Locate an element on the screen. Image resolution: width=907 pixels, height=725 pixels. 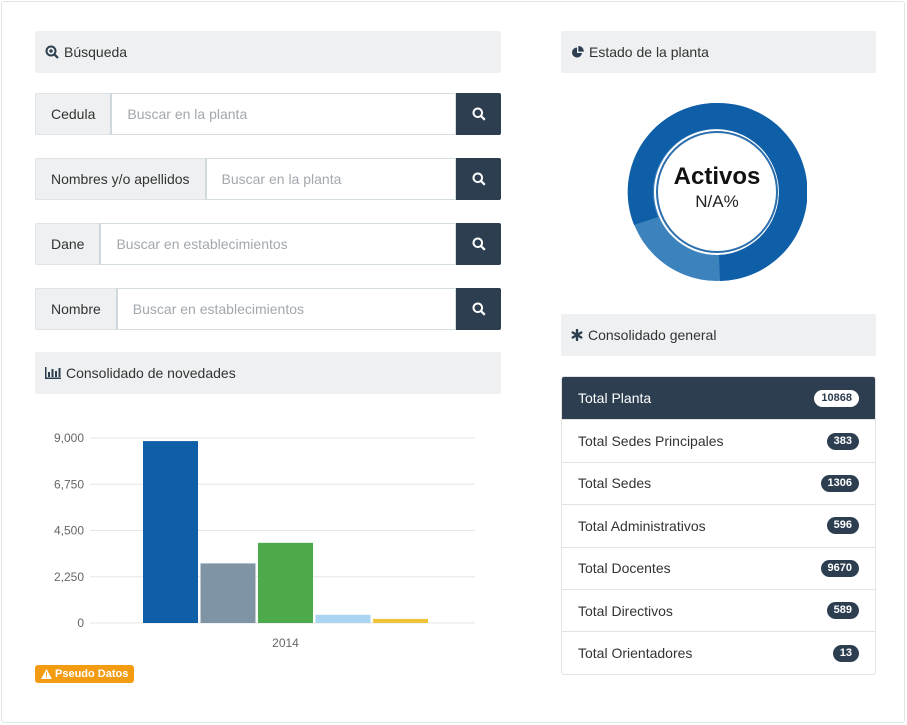
nombre-label: Nombre is located at coordinates (75, 309).